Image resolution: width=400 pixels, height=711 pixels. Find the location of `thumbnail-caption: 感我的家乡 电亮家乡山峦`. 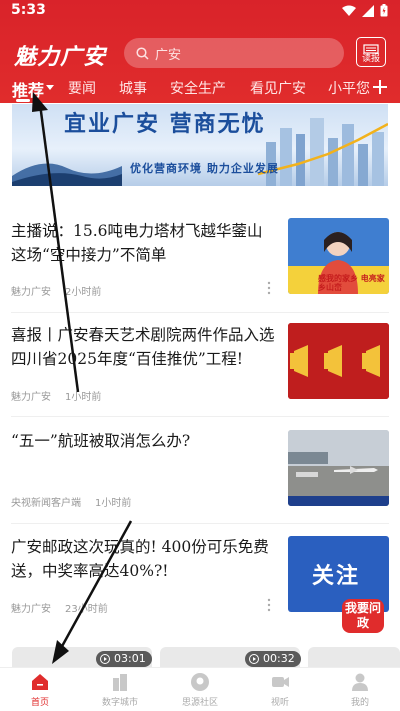

thumbnail-caption: 感我的家乡 电亮家乡山峦 is located at coordinates (351, 283).